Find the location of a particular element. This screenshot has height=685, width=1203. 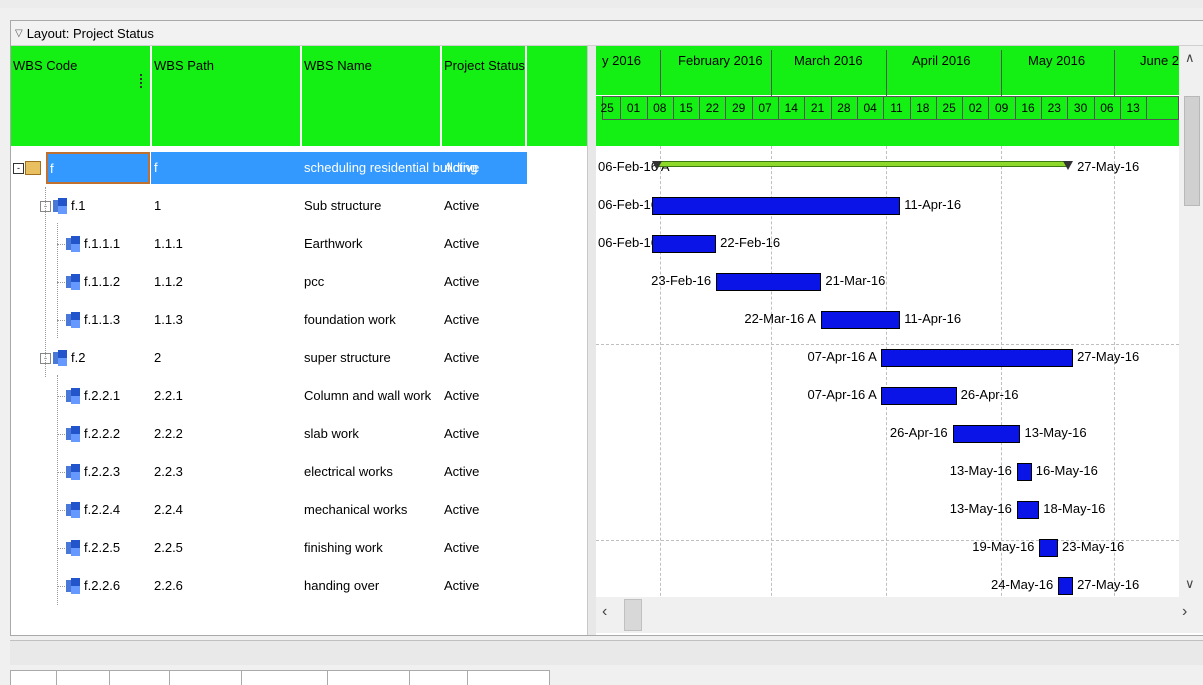

month-gridline is located at coordinates (660, 381).